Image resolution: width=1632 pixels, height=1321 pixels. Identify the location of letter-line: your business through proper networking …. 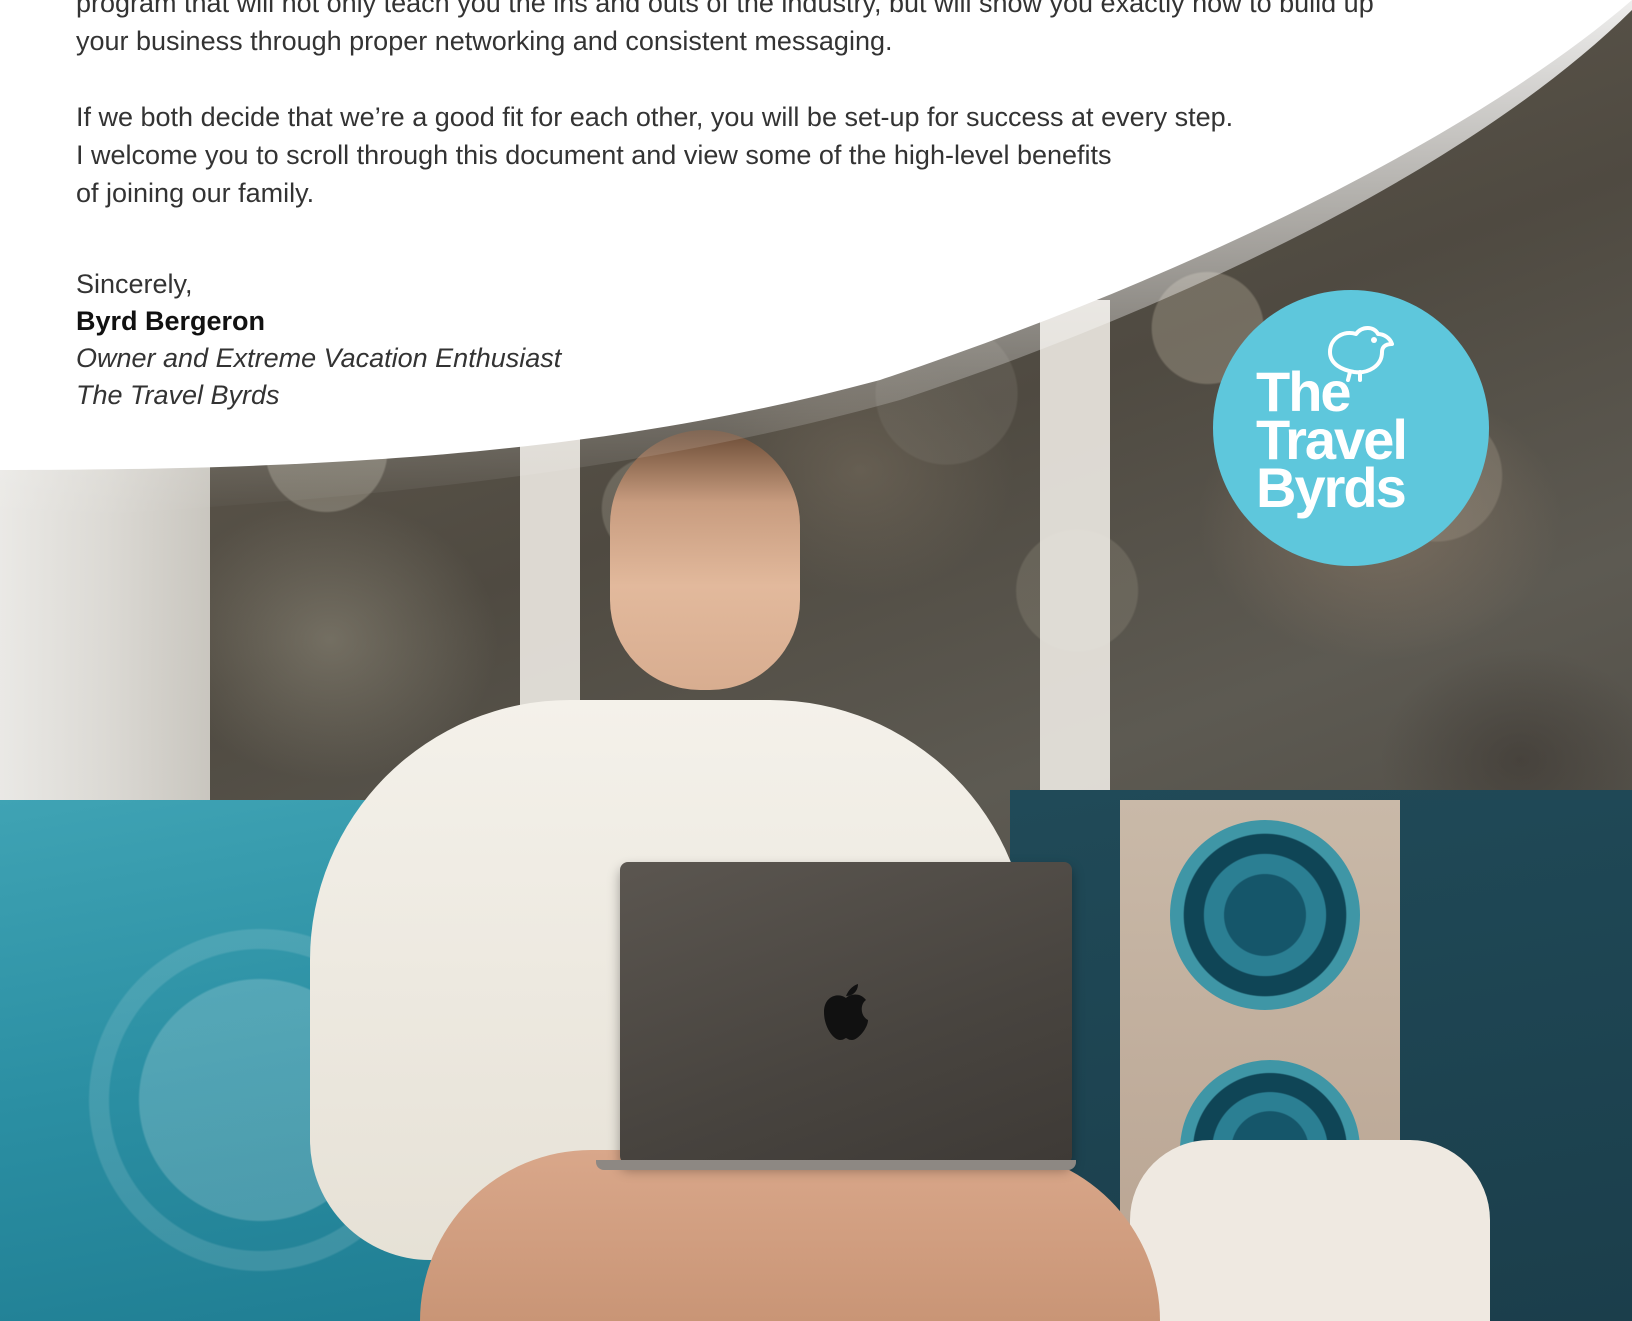
(484, 41).